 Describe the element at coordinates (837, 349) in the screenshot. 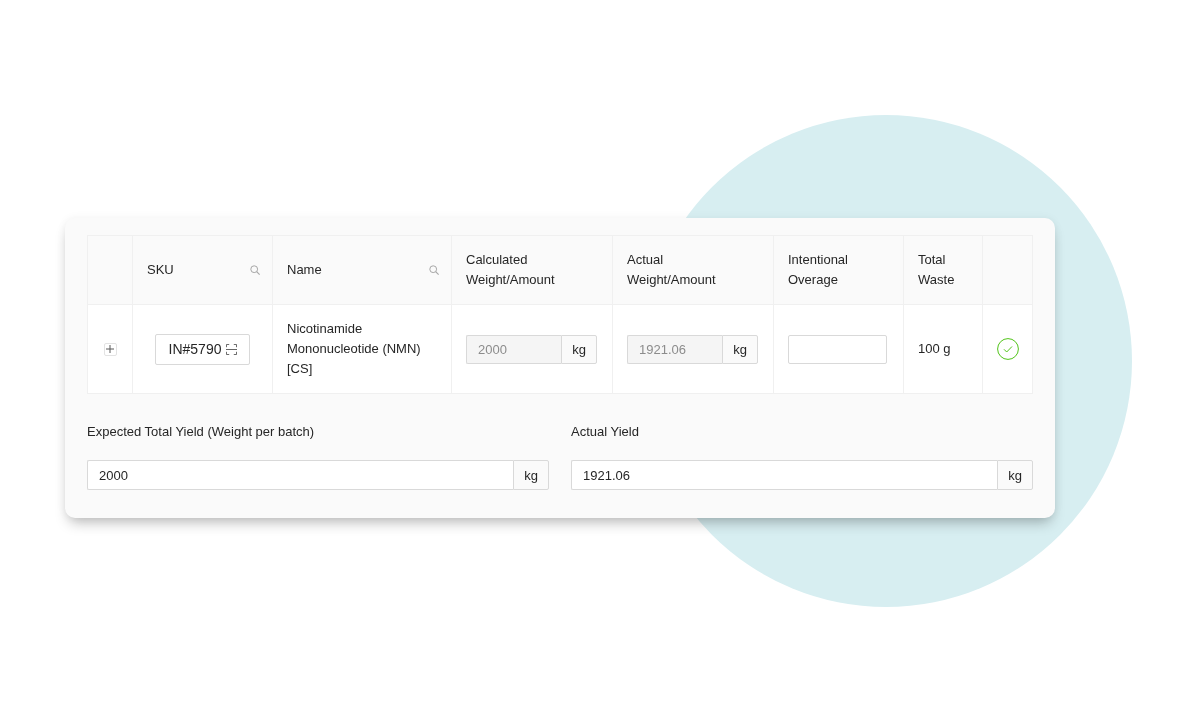

I see `input-field` at that location.